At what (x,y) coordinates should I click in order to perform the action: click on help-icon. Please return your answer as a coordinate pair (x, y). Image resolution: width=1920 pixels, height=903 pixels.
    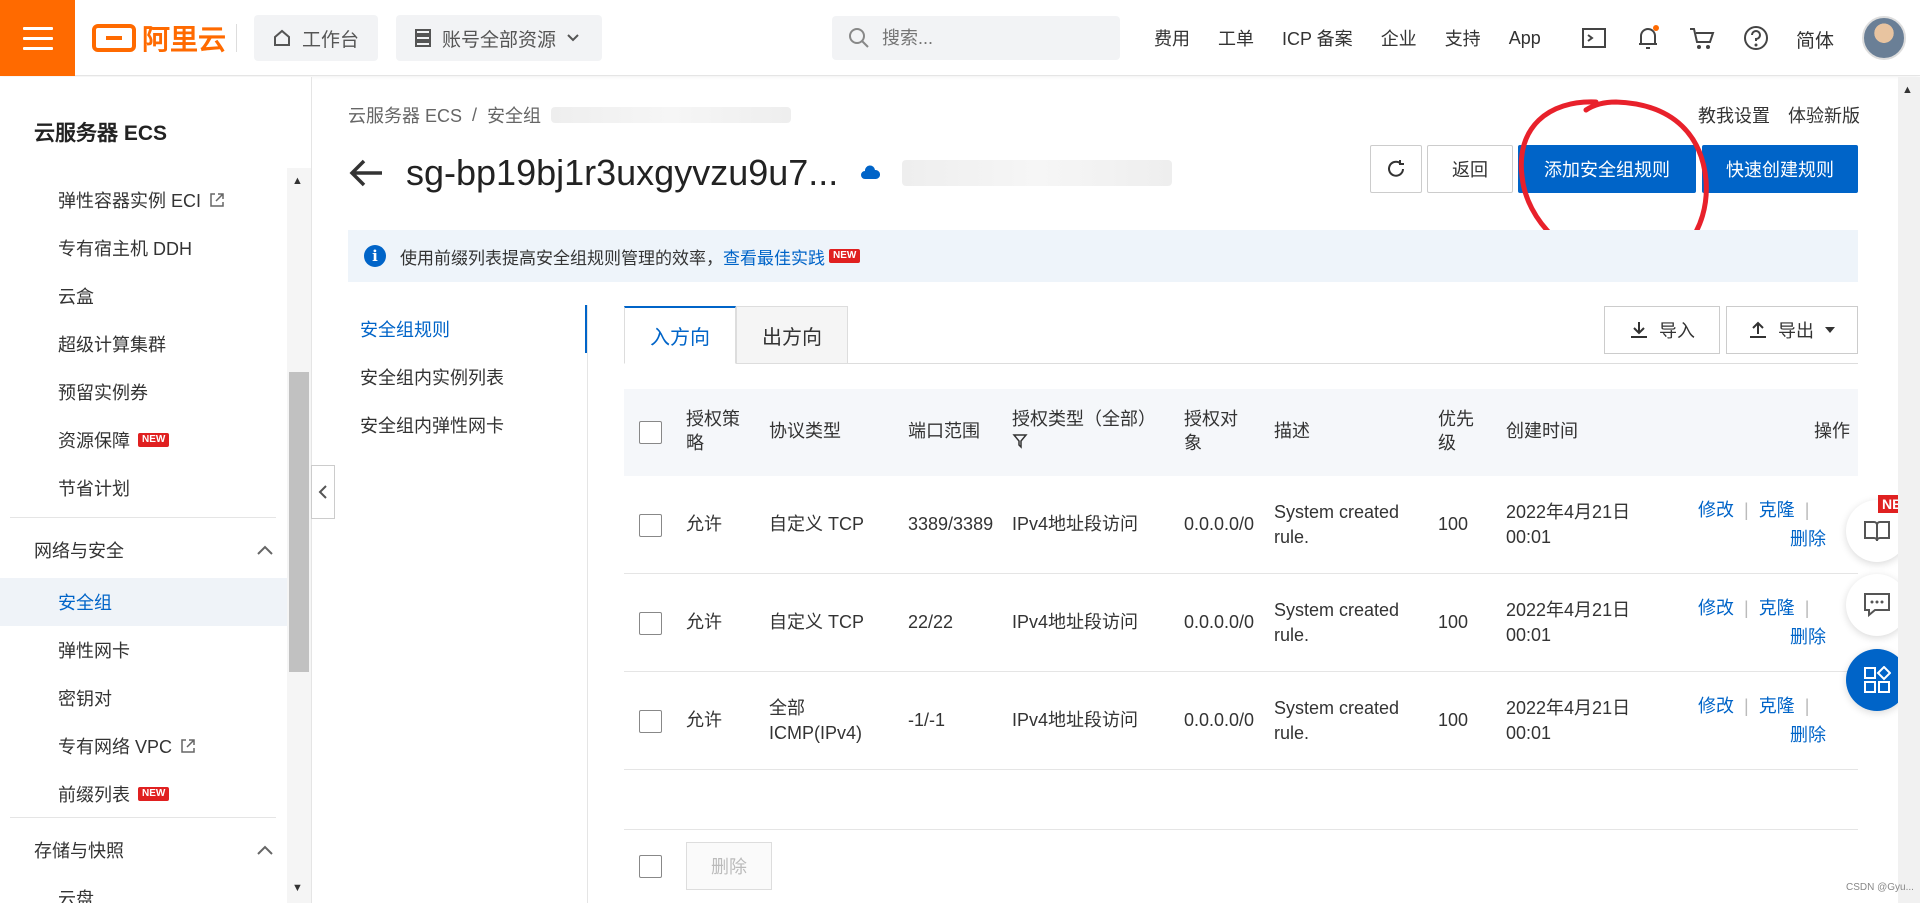
    Looking at the image, I should click on (1756, 38).